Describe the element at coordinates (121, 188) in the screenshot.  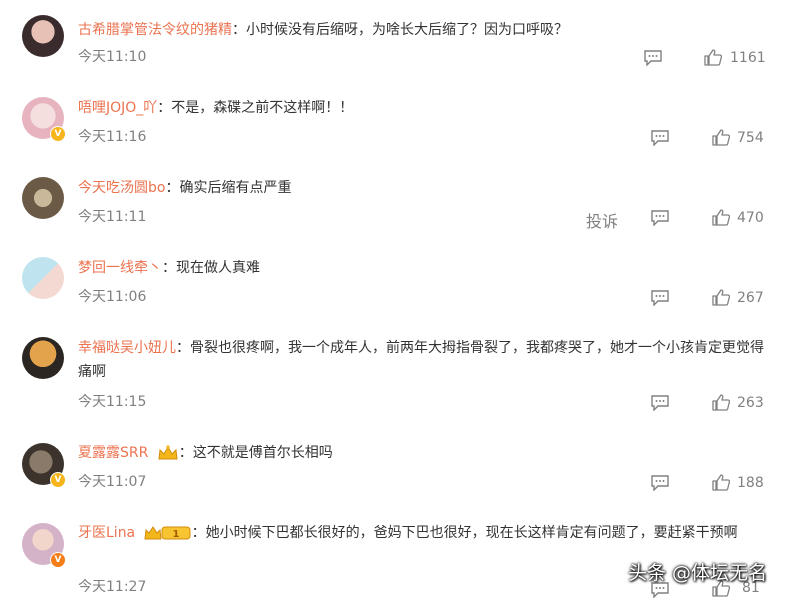
I see `username-link: 今天吃汤圆bo` at that location.